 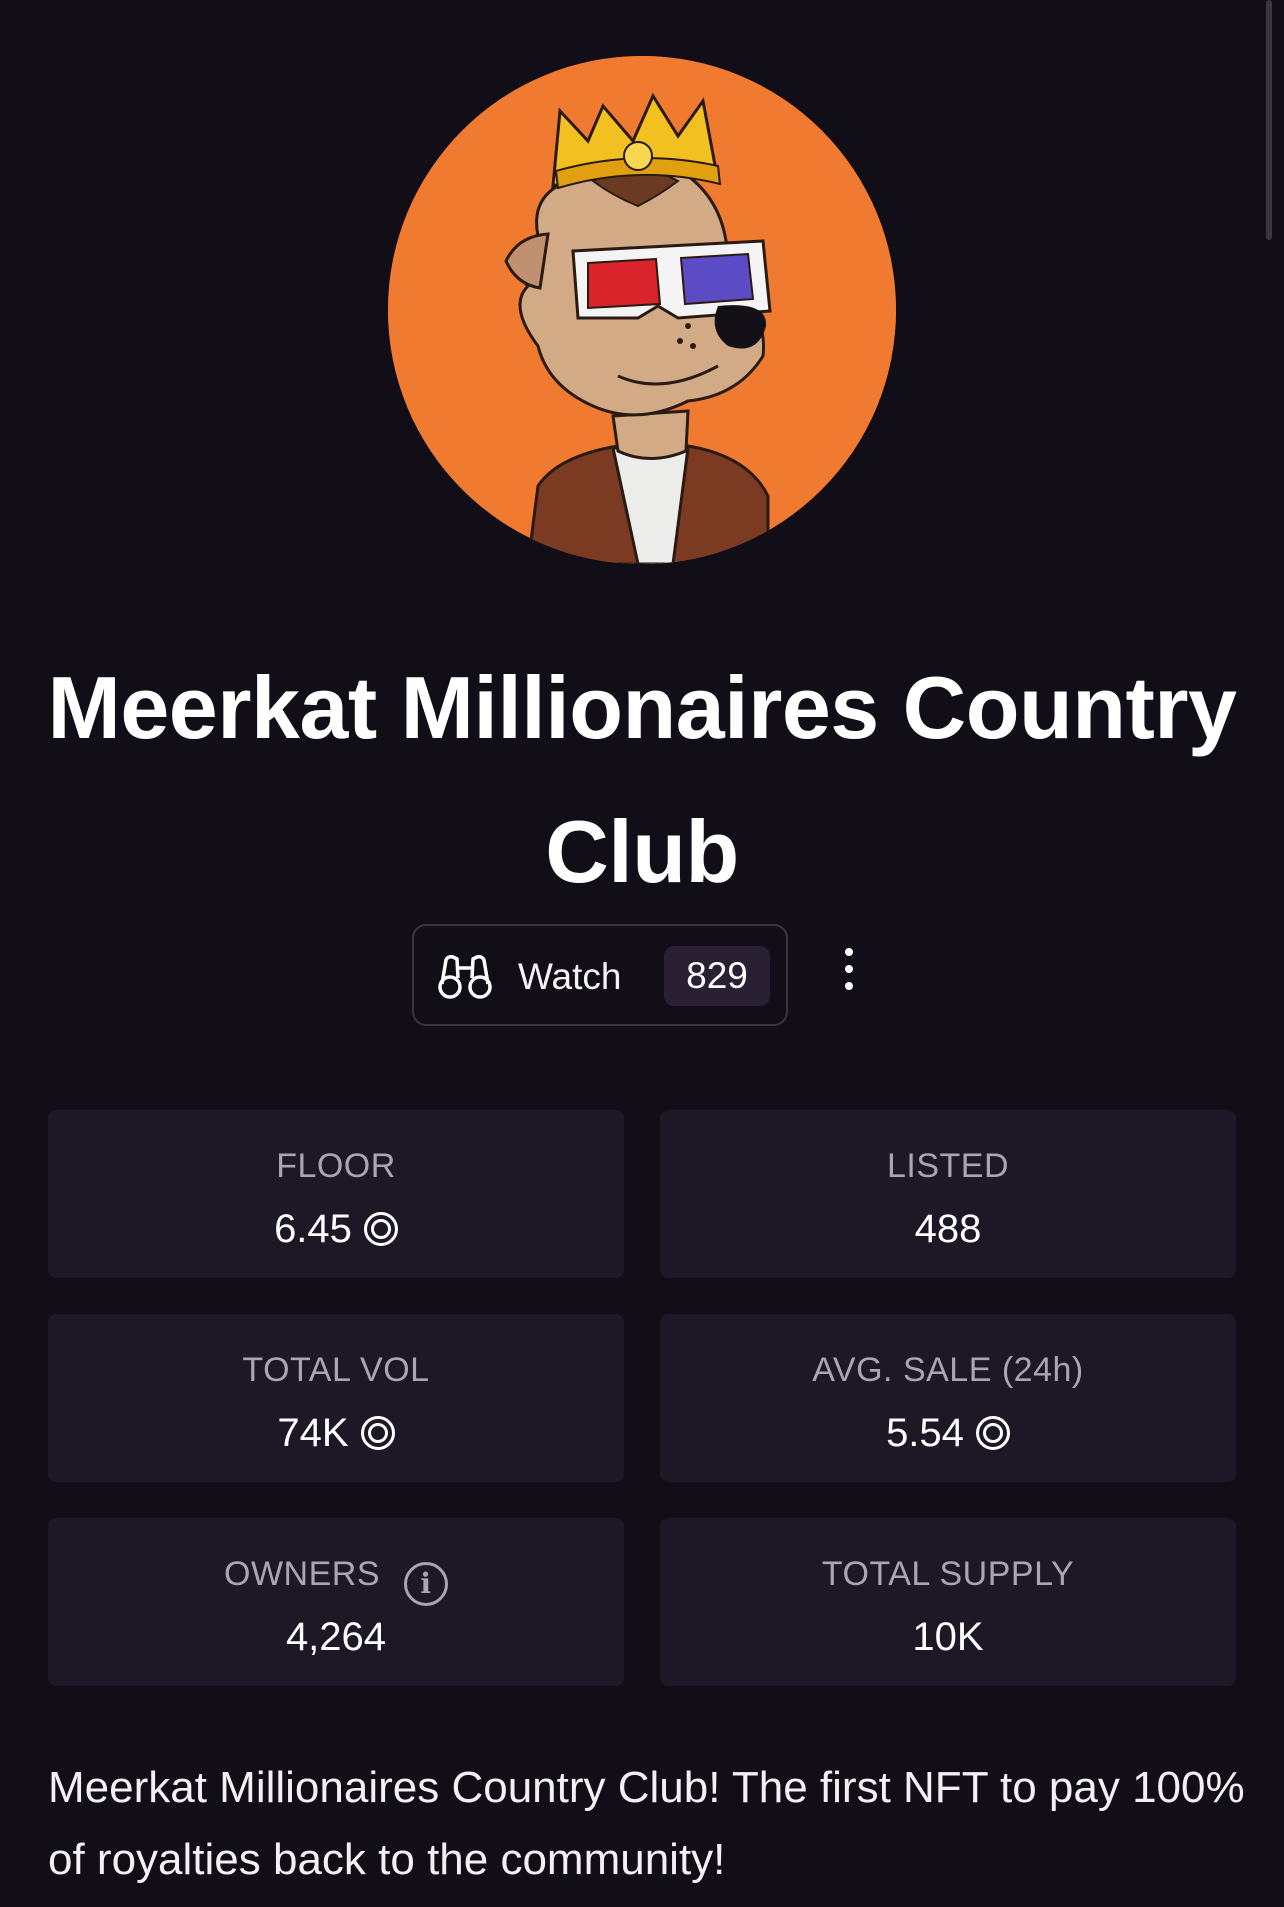 I want to click on stat-label-row: OWNERS i, so click(x=336, y=1580).